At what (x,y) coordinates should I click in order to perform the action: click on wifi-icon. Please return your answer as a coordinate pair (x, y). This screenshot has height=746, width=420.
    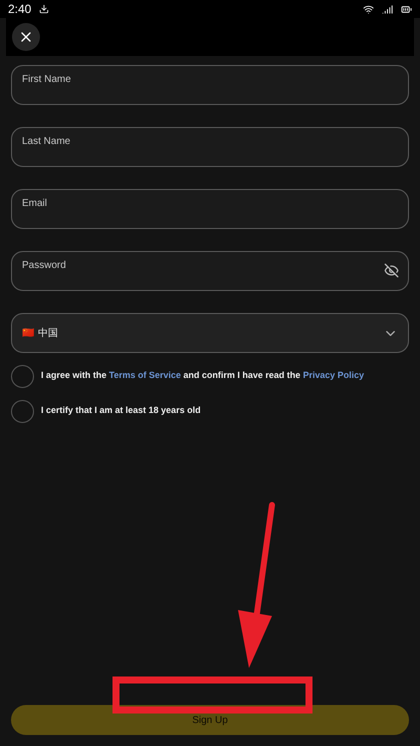
    Looking at the image, I should click on (368, 9).